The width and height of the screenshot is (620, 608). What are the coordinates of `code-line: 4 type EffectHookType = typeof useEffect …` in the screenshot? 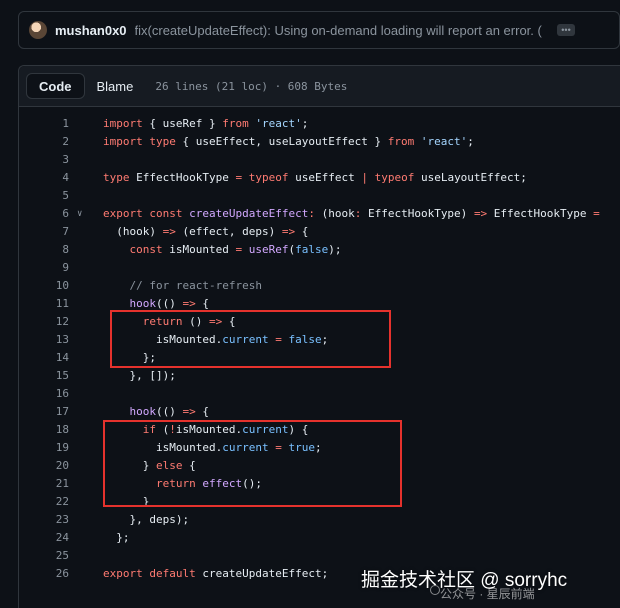 It's located at (319, 178).